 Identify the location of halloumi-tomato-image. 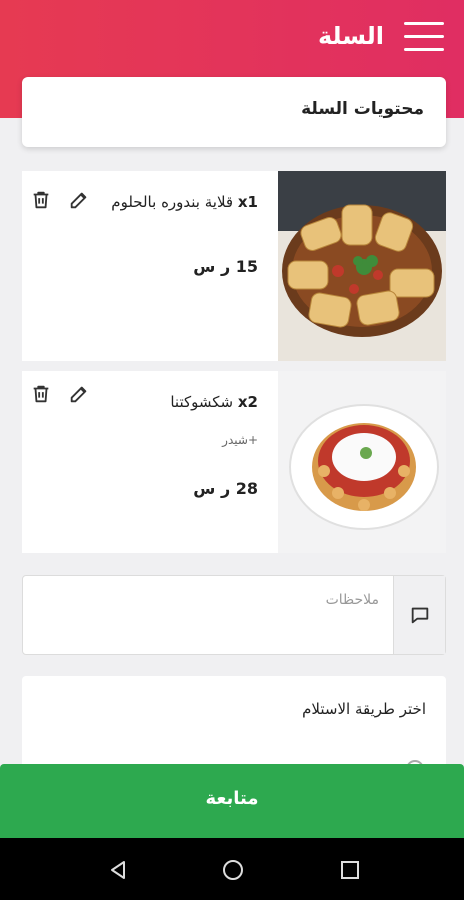
(362, 266).